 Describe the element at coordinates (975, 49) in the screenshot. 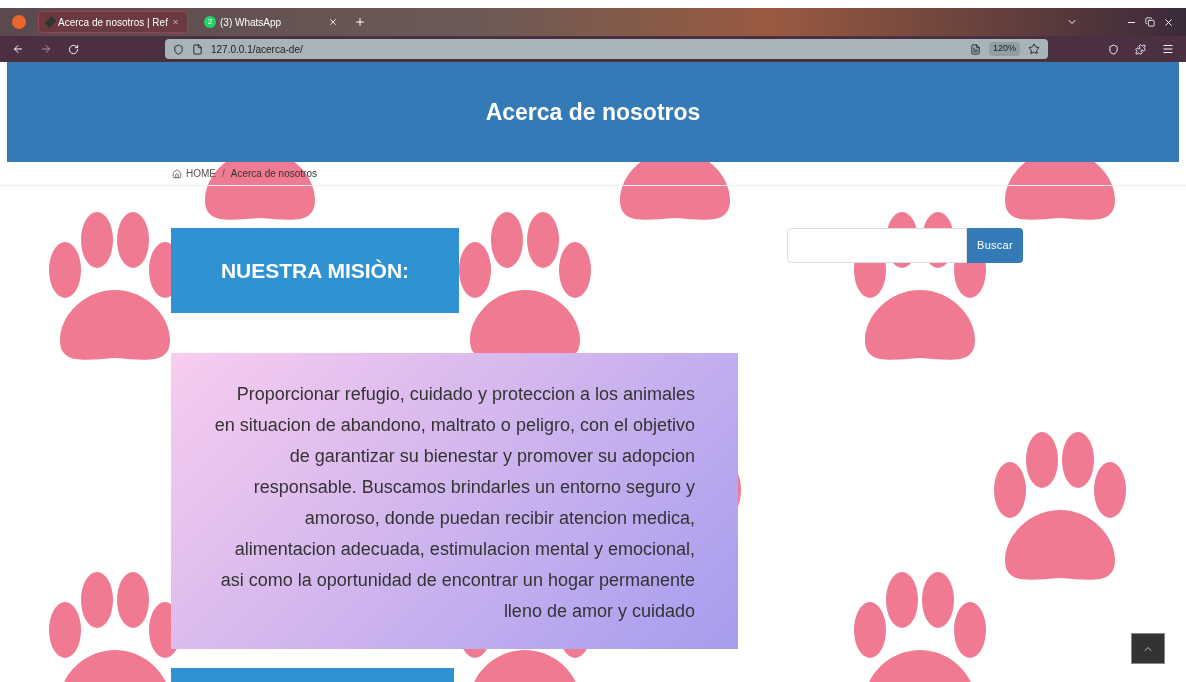

I see `reader-view-icon` at that location.